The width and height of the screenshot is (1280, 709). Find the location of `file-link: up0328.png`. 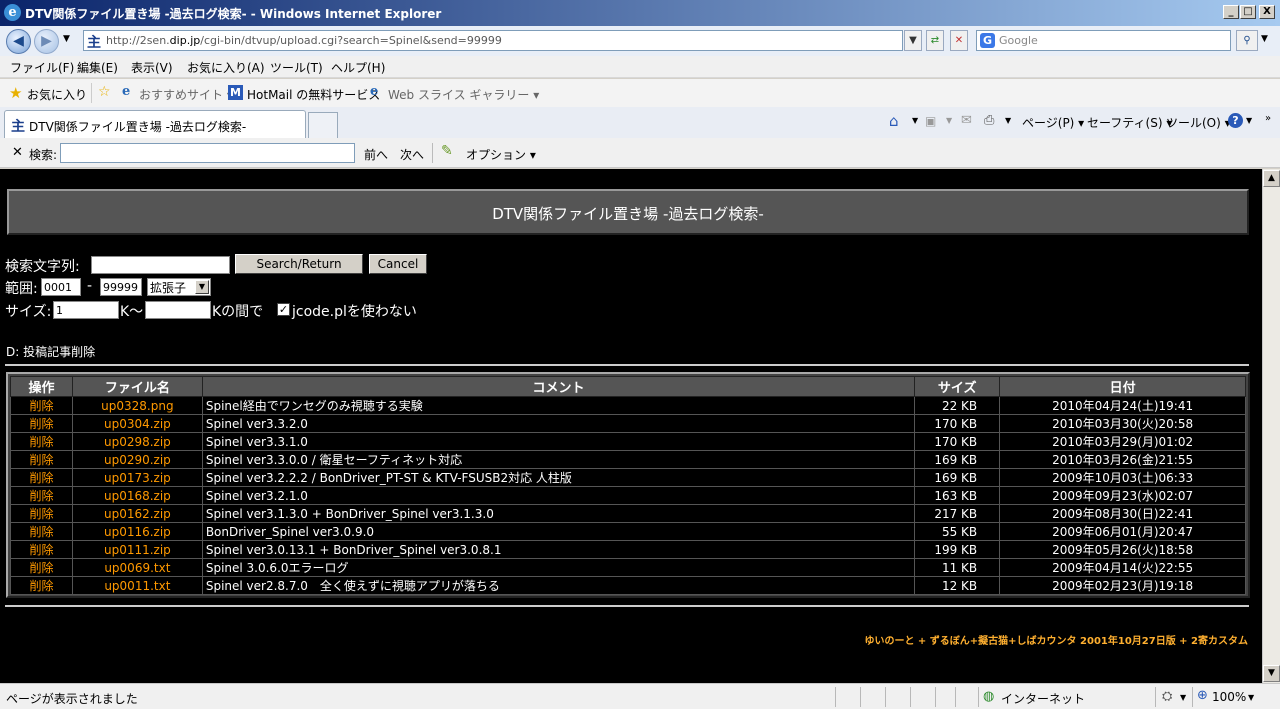

file-link: up0328.png is located at coordinates (137, 405).